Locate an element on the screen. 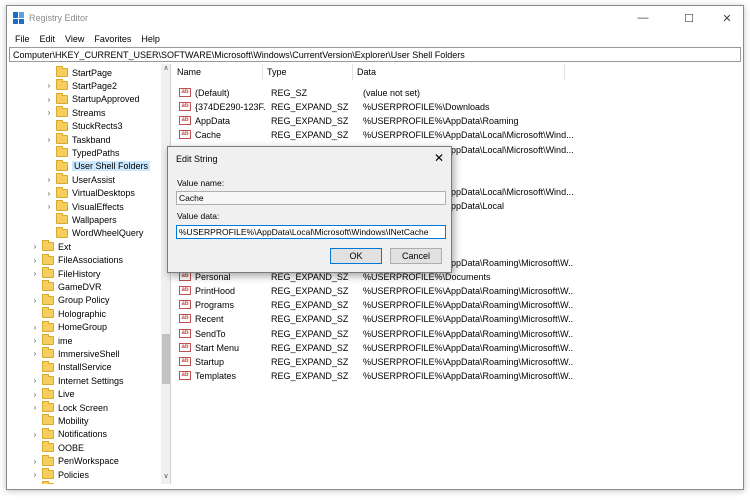 Image resolution: width=750 pixels, height=500 pixels. dialog-close-icon: ✕ is located at coordinates (439, 158).